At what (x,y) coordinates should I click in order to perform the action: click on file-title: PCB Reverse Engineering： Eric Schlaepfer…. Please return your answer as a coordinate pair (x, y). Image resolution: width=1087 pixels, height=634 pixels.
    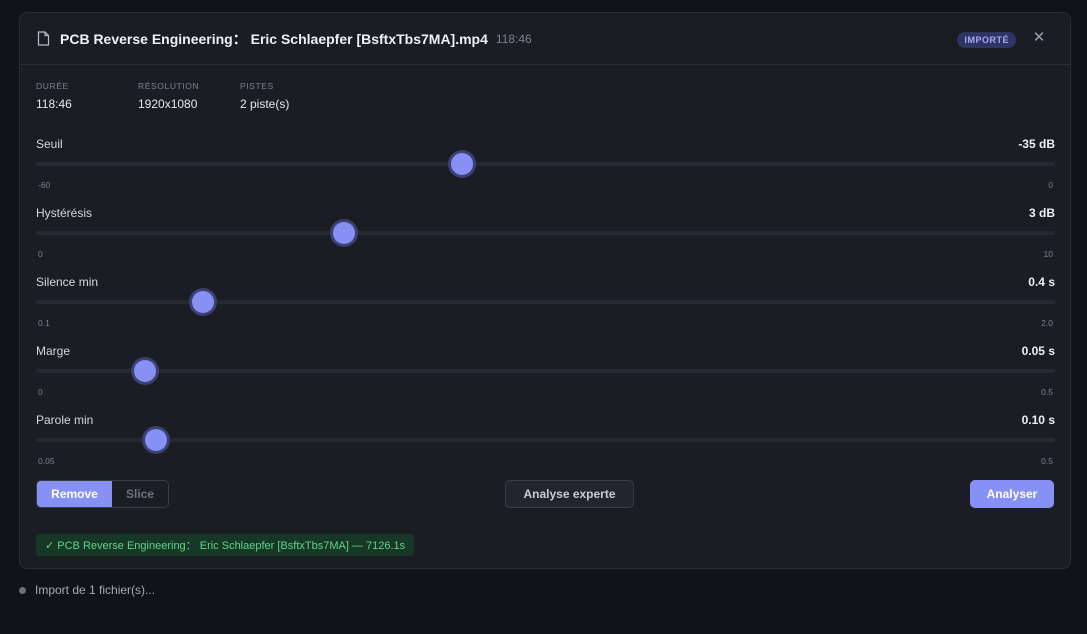
    Looking at the image, I should click on (274, 38).